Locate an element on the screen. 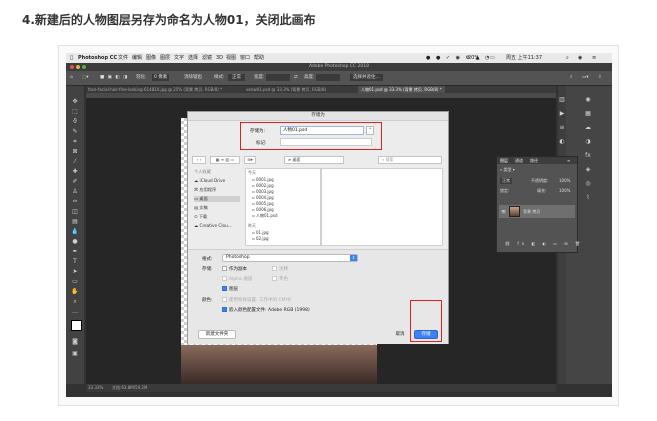 The image size is (657, 421). tab-venw01: venw01.psd @ 33.3% (背景 拷贝, RGB/8) is located at coordinates (286, 89).